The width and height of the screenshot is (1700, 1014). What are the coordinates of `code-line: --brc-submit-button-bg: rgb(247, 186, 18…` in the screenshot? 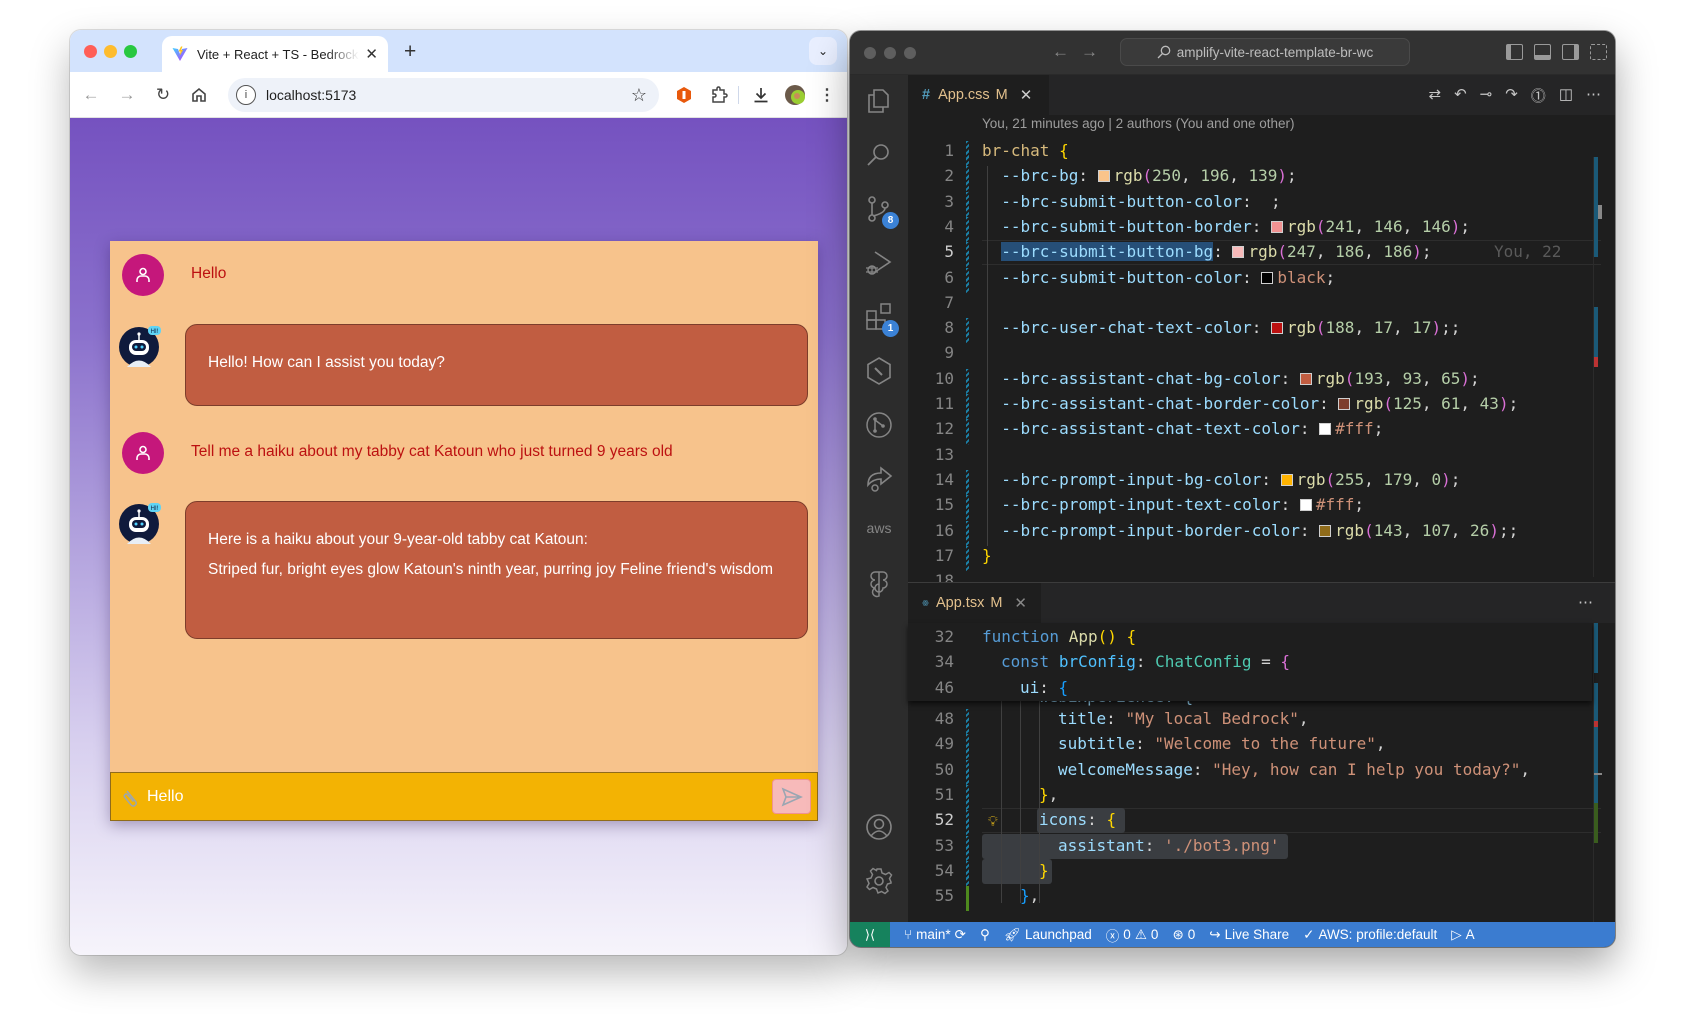 It's located at (1207, 252).